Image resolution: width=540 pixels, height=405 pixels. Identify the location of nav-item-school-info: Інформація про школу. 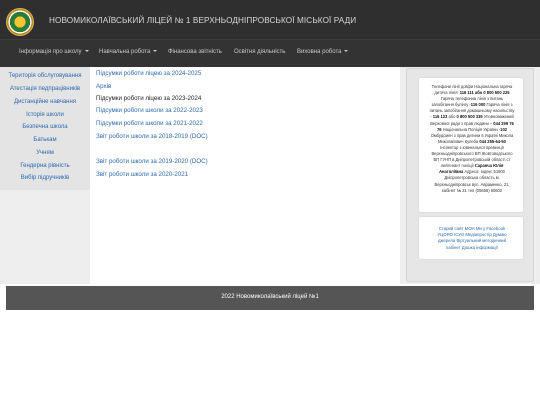
(54, 52).